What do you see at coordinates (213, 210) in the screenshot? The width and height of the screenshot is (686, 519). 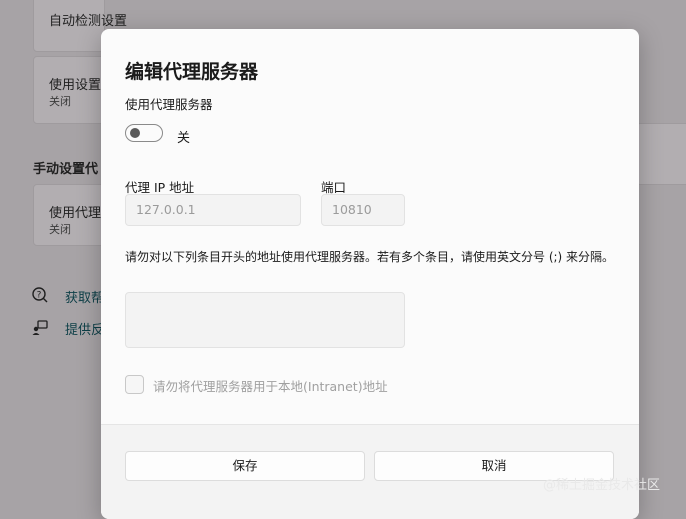 I see `ip-input: 127.0.0.1` at bounding box center [213, 210].